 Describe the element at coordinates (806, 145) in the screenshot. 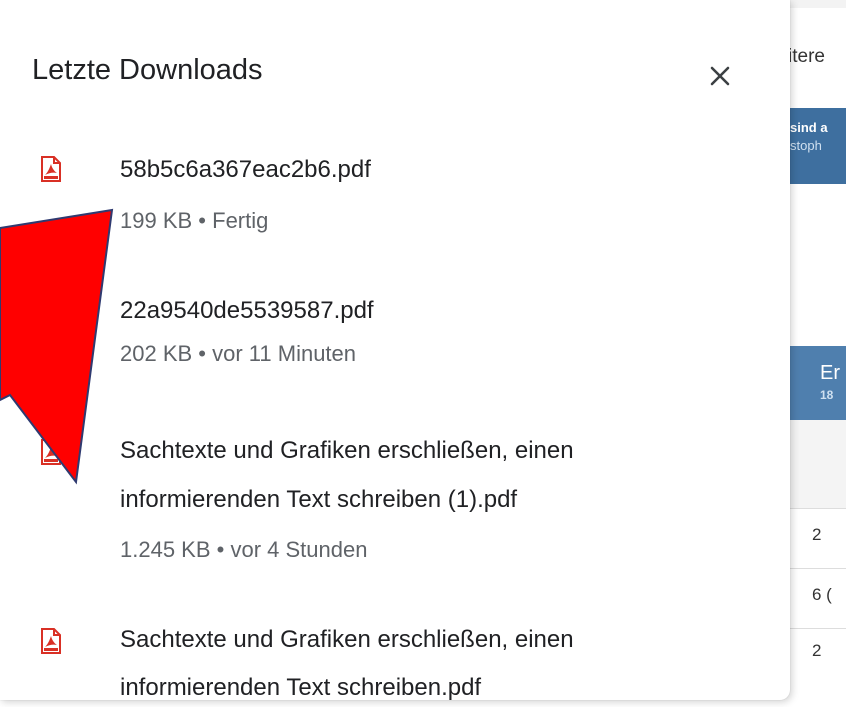

I see `background-info-bar-line2: stoph` at that location.